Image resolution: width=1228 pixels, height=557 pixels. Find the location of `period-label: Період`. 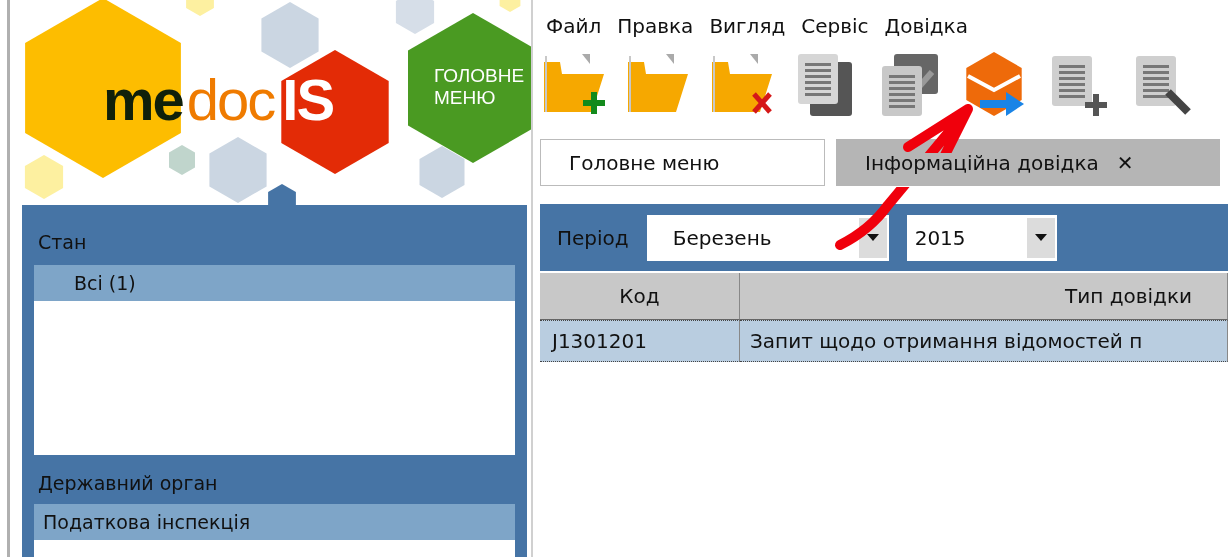

period-label: Період is located at coordinates (593, 237).